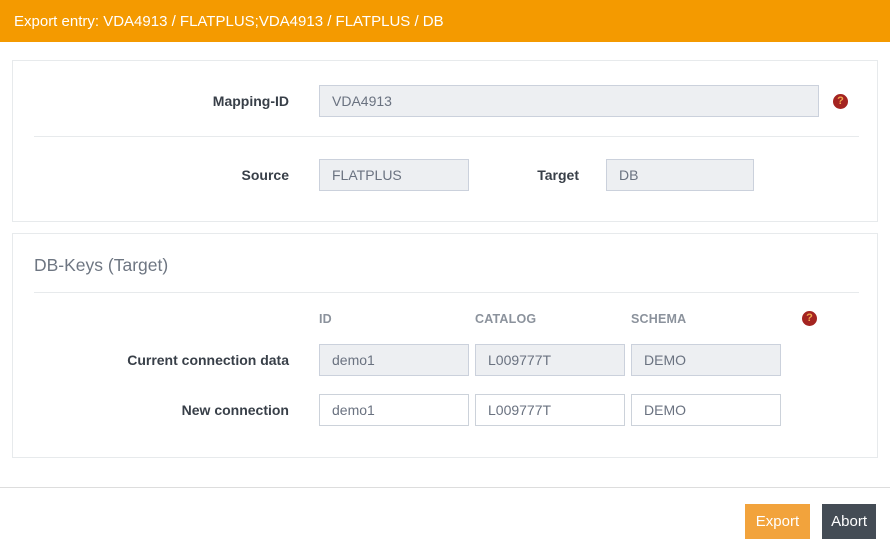  I want to click on column-header-schema: SCHEMA, so click(659, 318).